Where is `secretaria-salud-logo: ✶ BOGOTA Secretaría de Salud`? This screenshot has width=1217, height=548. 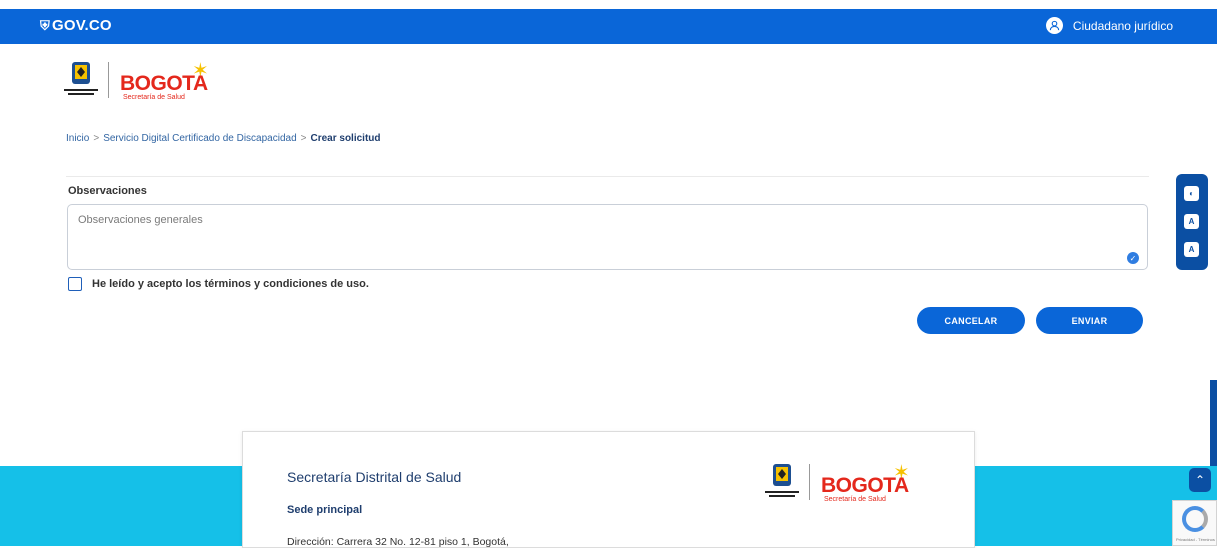
secretaria-salud-logo: ✶ BOGOTA Secretaría de Salud is located at coordinates (142, 81).